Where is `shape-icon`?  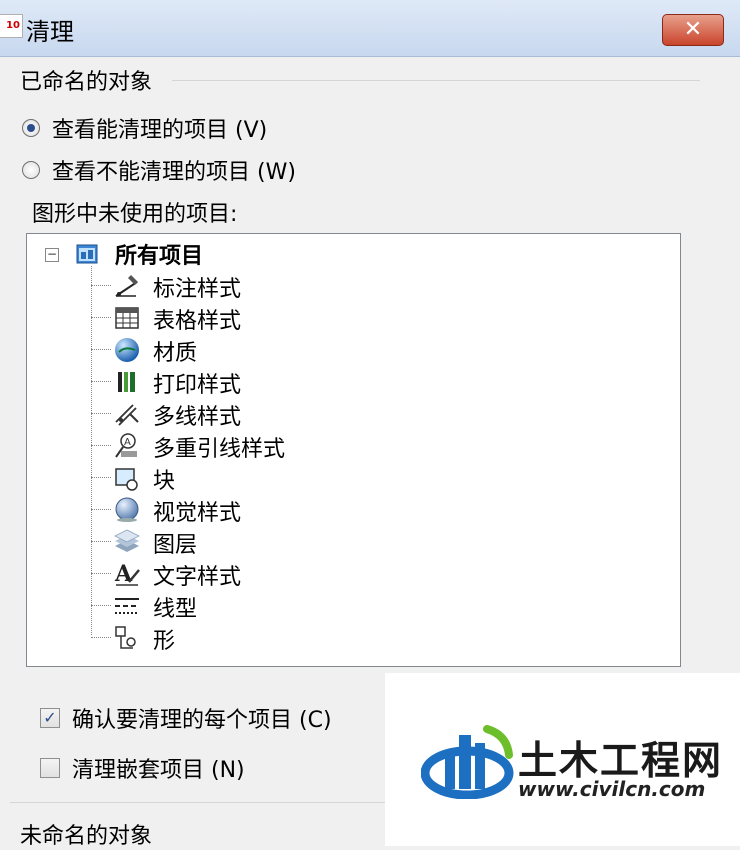 shape-icon is located at coordinates (125, 637).